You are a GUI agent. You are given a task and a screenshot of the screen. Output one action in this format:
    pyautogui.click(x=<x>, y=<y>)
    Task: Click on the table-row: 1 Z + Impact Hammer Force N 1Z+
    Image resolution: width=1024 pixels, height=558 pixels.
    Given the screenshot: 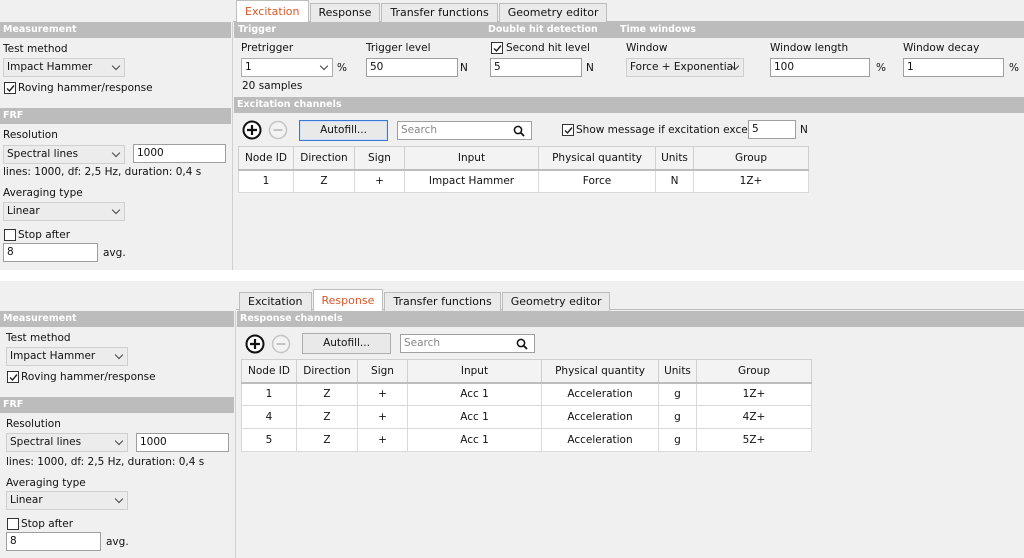 What is the action you would take?
    pyautogui.click(x=523, y=181)
    